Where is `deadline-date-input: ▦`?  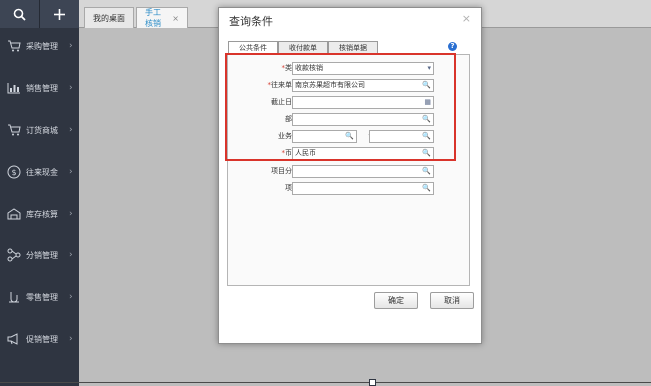 deadline-date-input: ▦ is located at coordinates (363, 102).